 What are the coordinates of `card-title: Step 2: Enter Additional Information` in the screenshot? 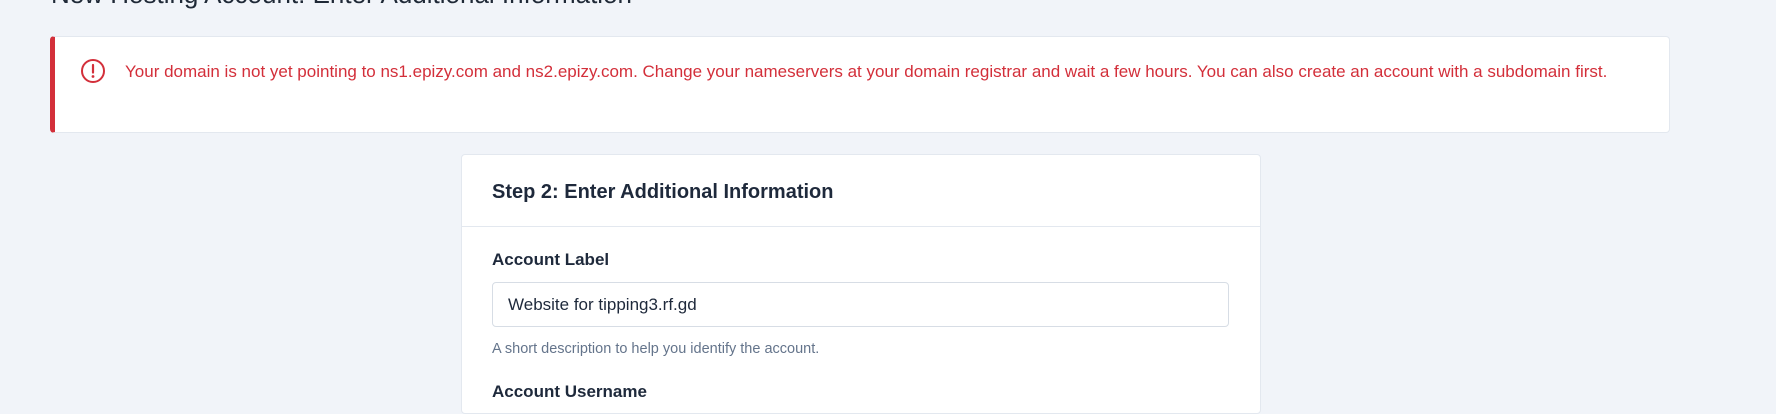 It's located at (663, 192).